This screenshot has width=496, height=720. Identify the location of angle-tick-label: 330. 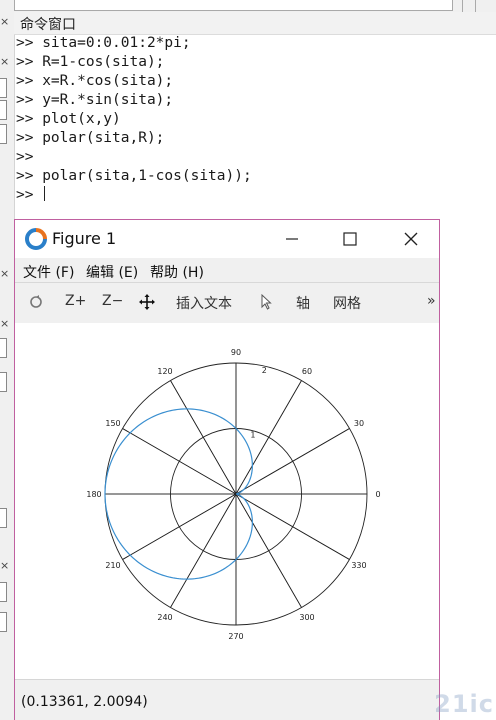
(358, 565).